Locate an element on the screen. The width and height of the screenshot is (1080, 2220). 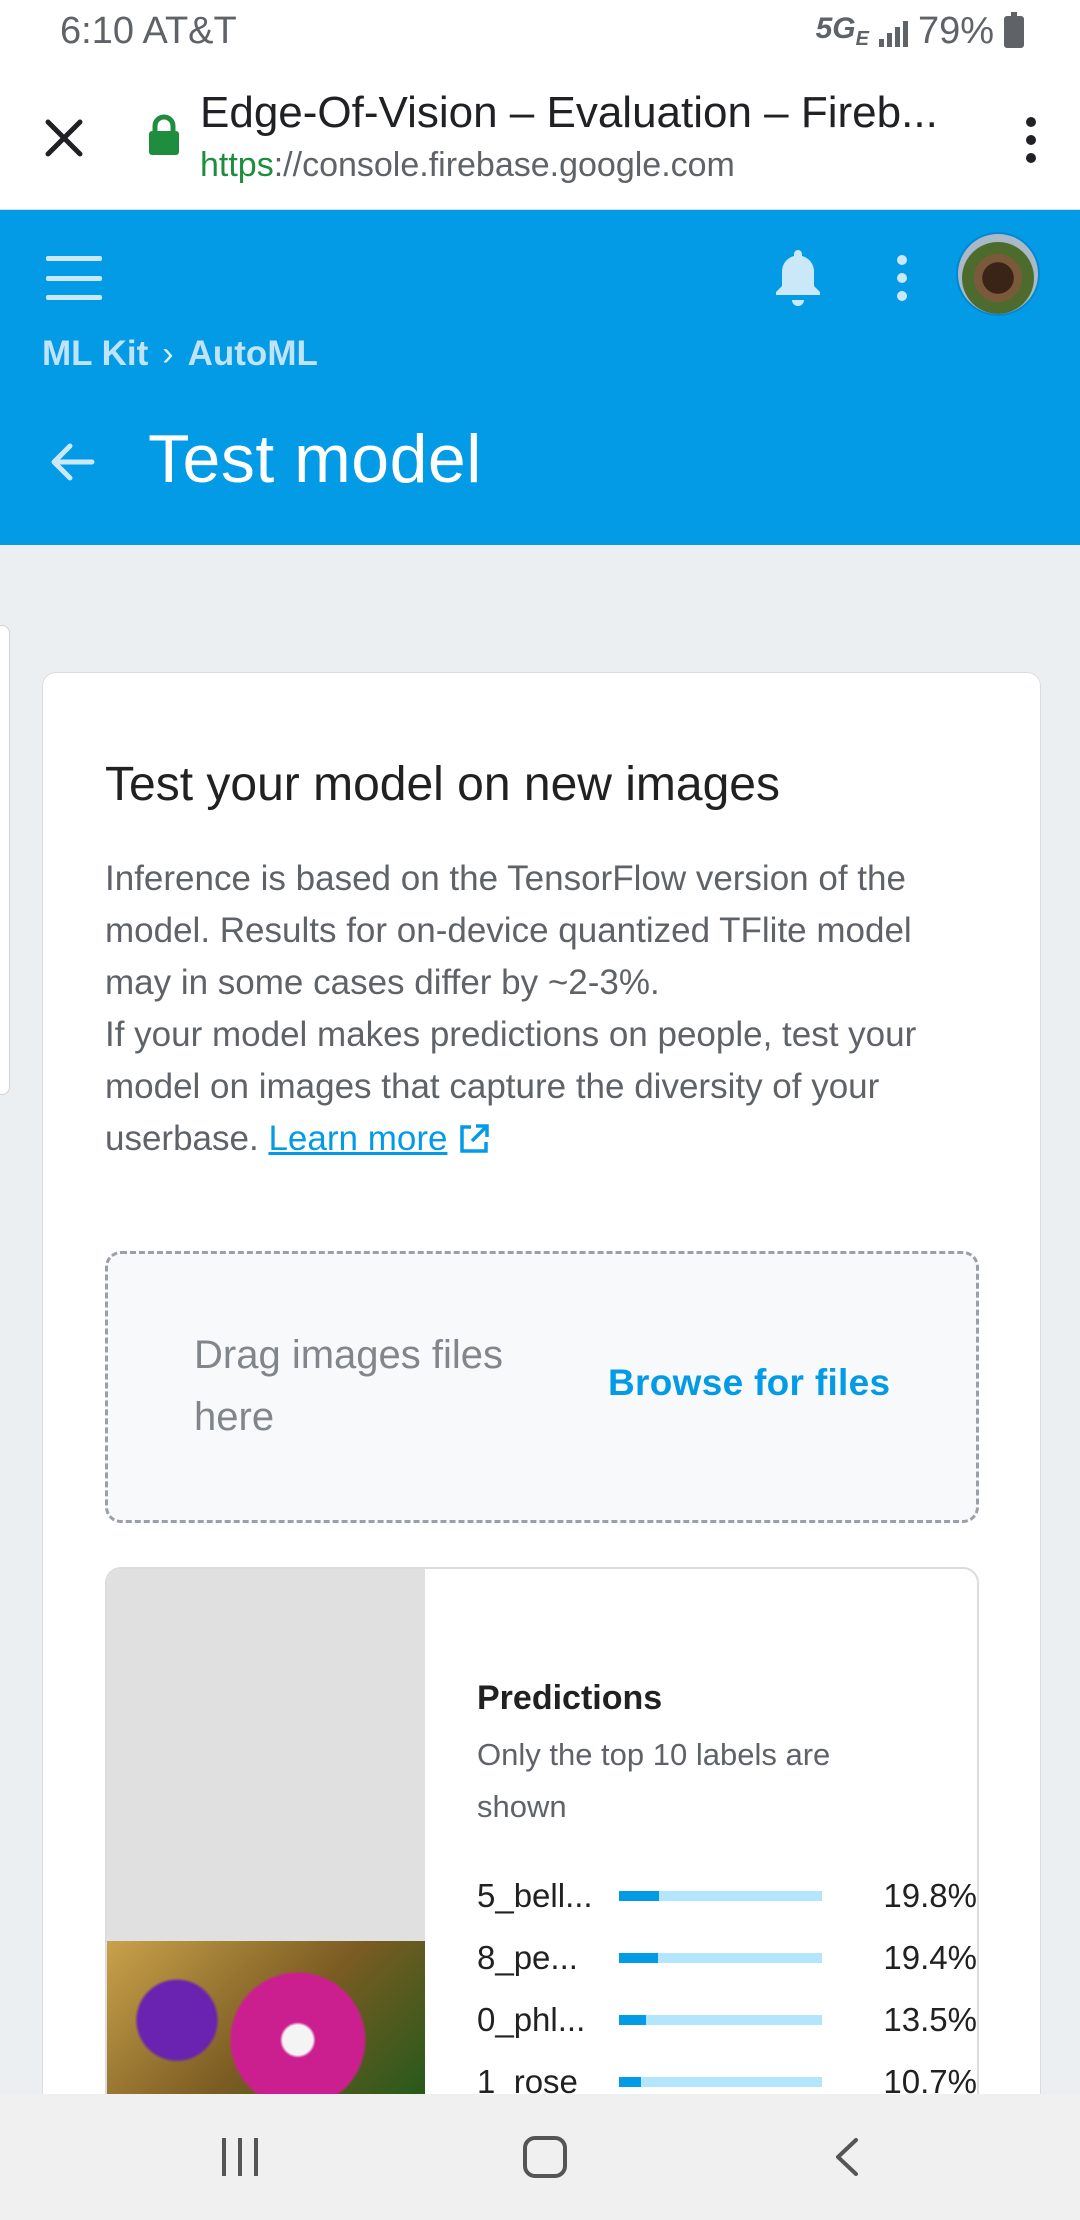
breadcrumb-automl: AutoML is located at coordinates (253, 354).